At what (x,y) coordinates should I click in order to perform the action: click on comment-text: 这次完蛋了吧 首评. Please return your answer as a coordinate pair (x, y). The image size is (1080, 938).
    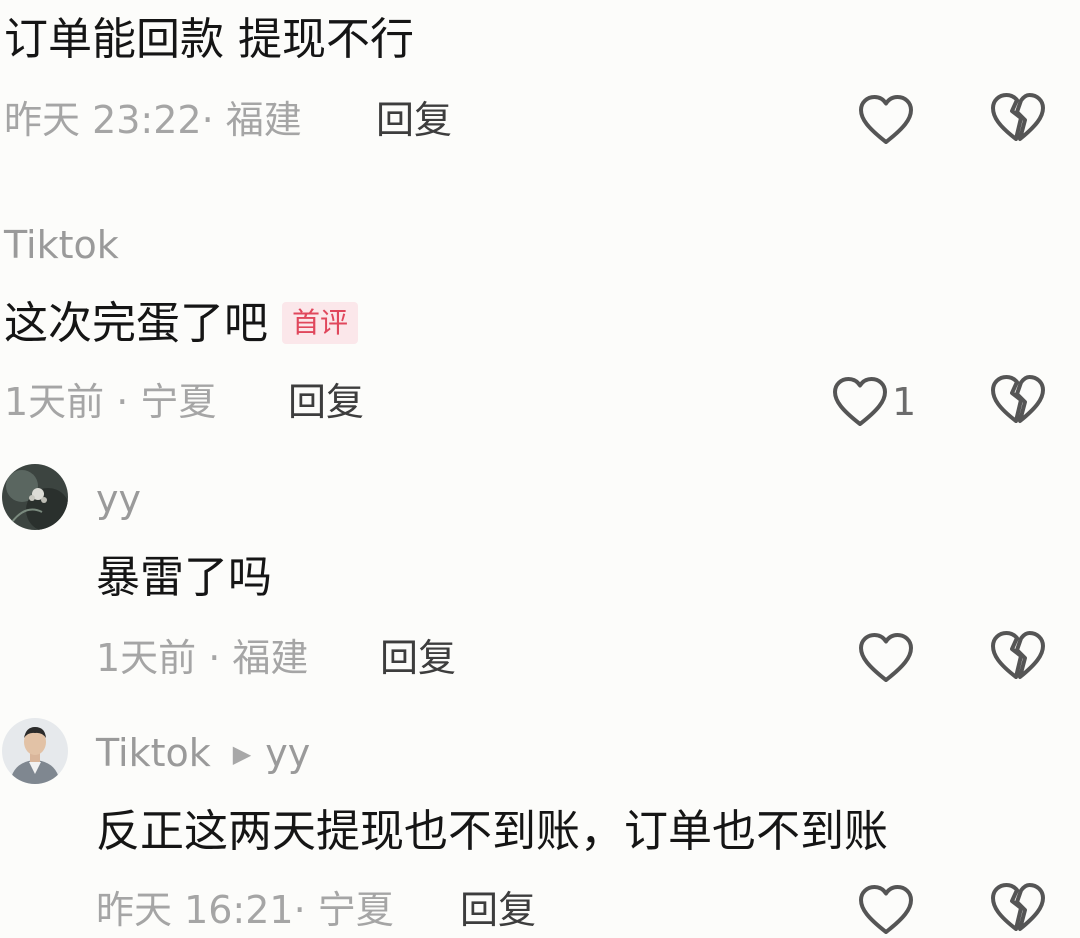
    Looking at the image, I should click on (181, 324).